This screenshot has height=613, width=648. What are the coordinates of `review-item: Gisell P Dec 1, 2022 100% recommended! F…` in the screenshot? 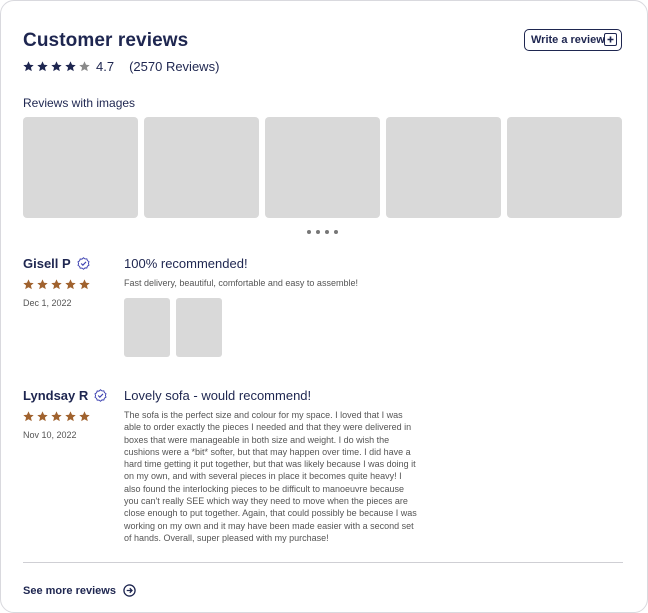 It's located at (190, 306).